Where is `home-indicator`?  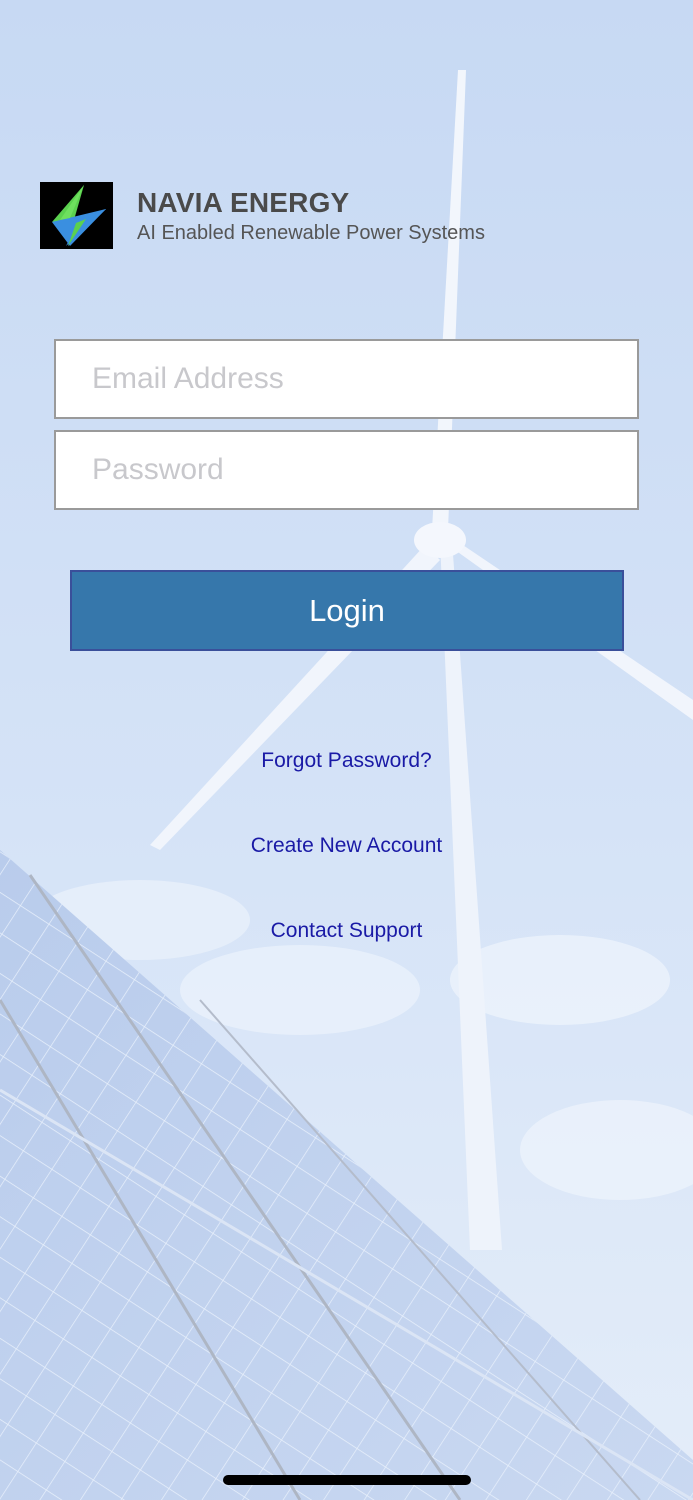 home-indicator is located at coordinates (347, 1480).